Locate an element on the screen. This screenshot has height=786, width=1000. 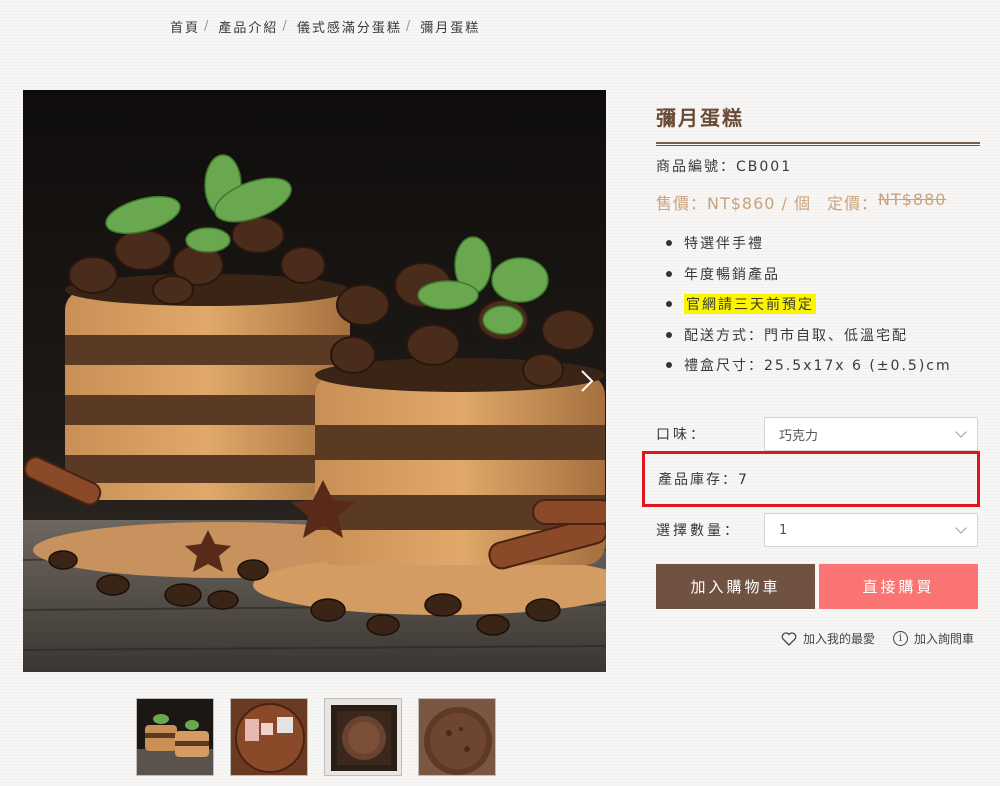
add-to-cart-button: 加入購物車 is located at coordinates (735, 586).